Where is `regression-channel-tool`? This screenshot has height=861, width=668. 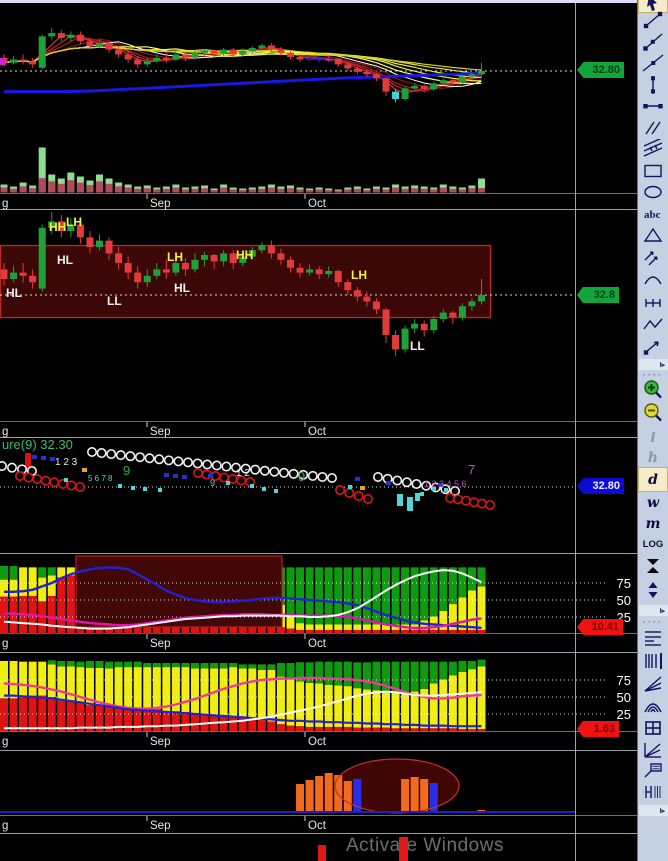
regression-channel-tool is located at coordinates (653, 149).